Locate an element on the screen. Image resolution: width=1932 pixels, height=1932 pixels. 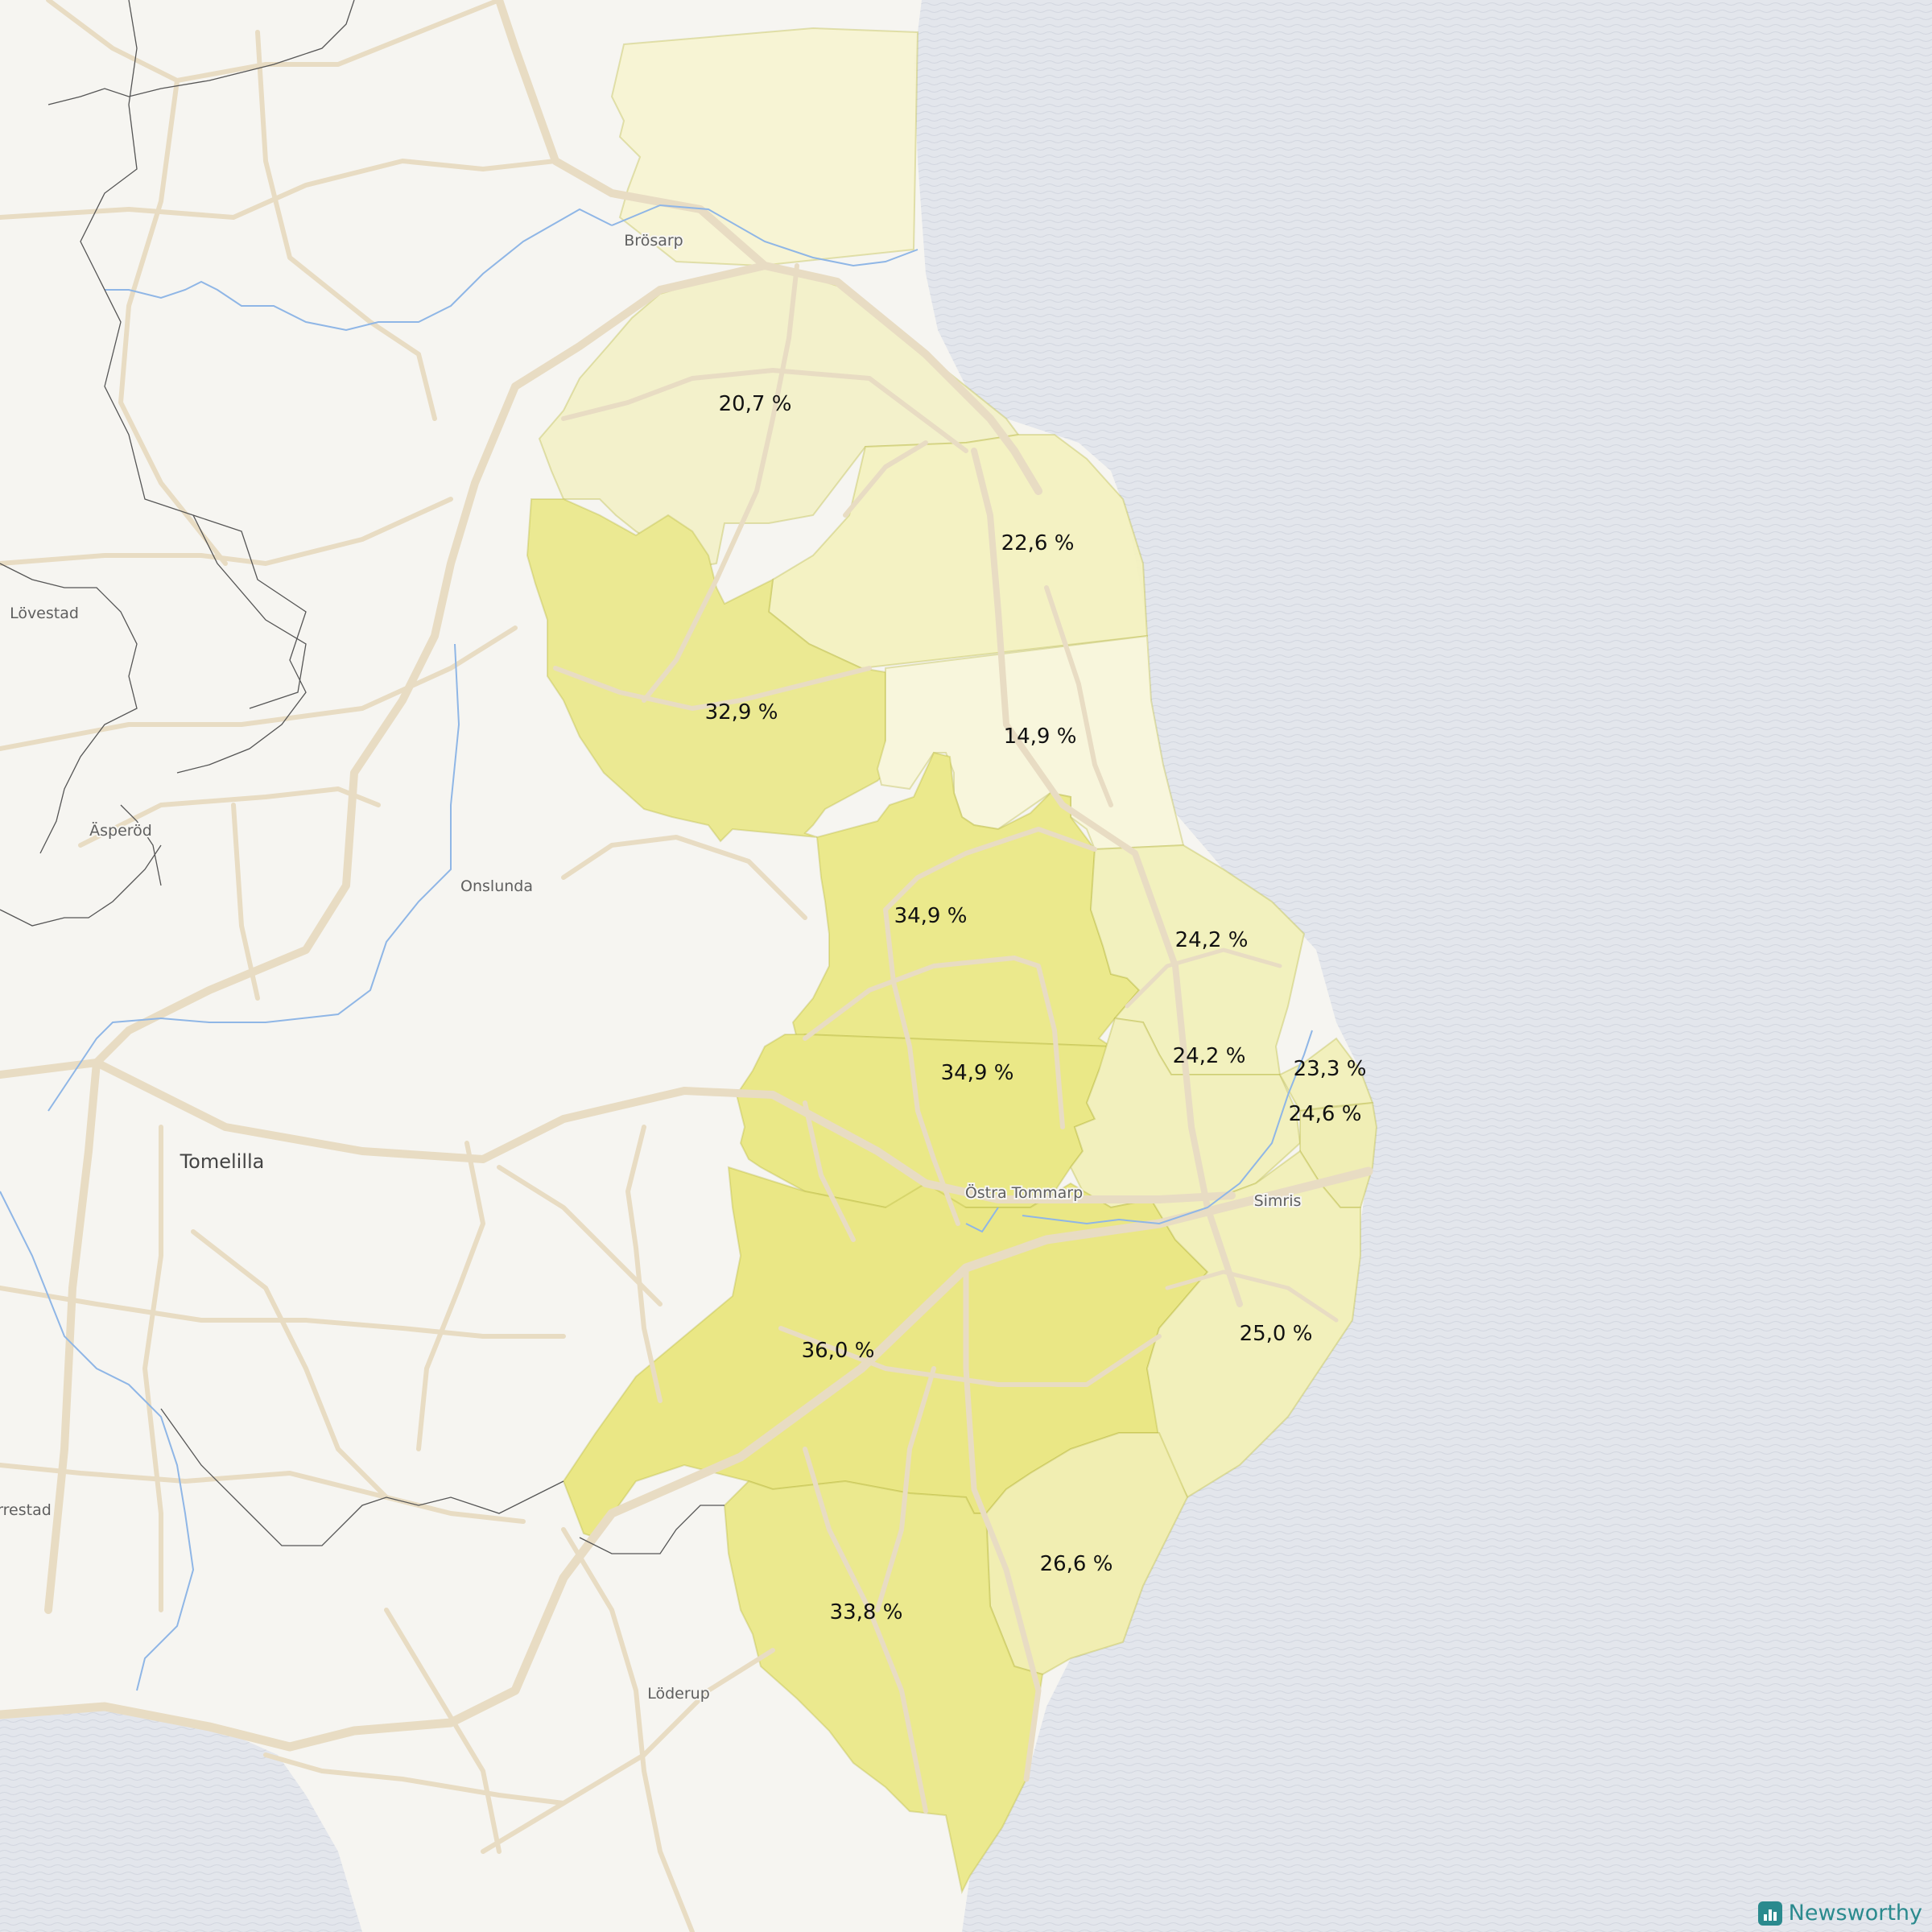
place-label-lovestad: Lövestad is located at coordinates (44, 613).